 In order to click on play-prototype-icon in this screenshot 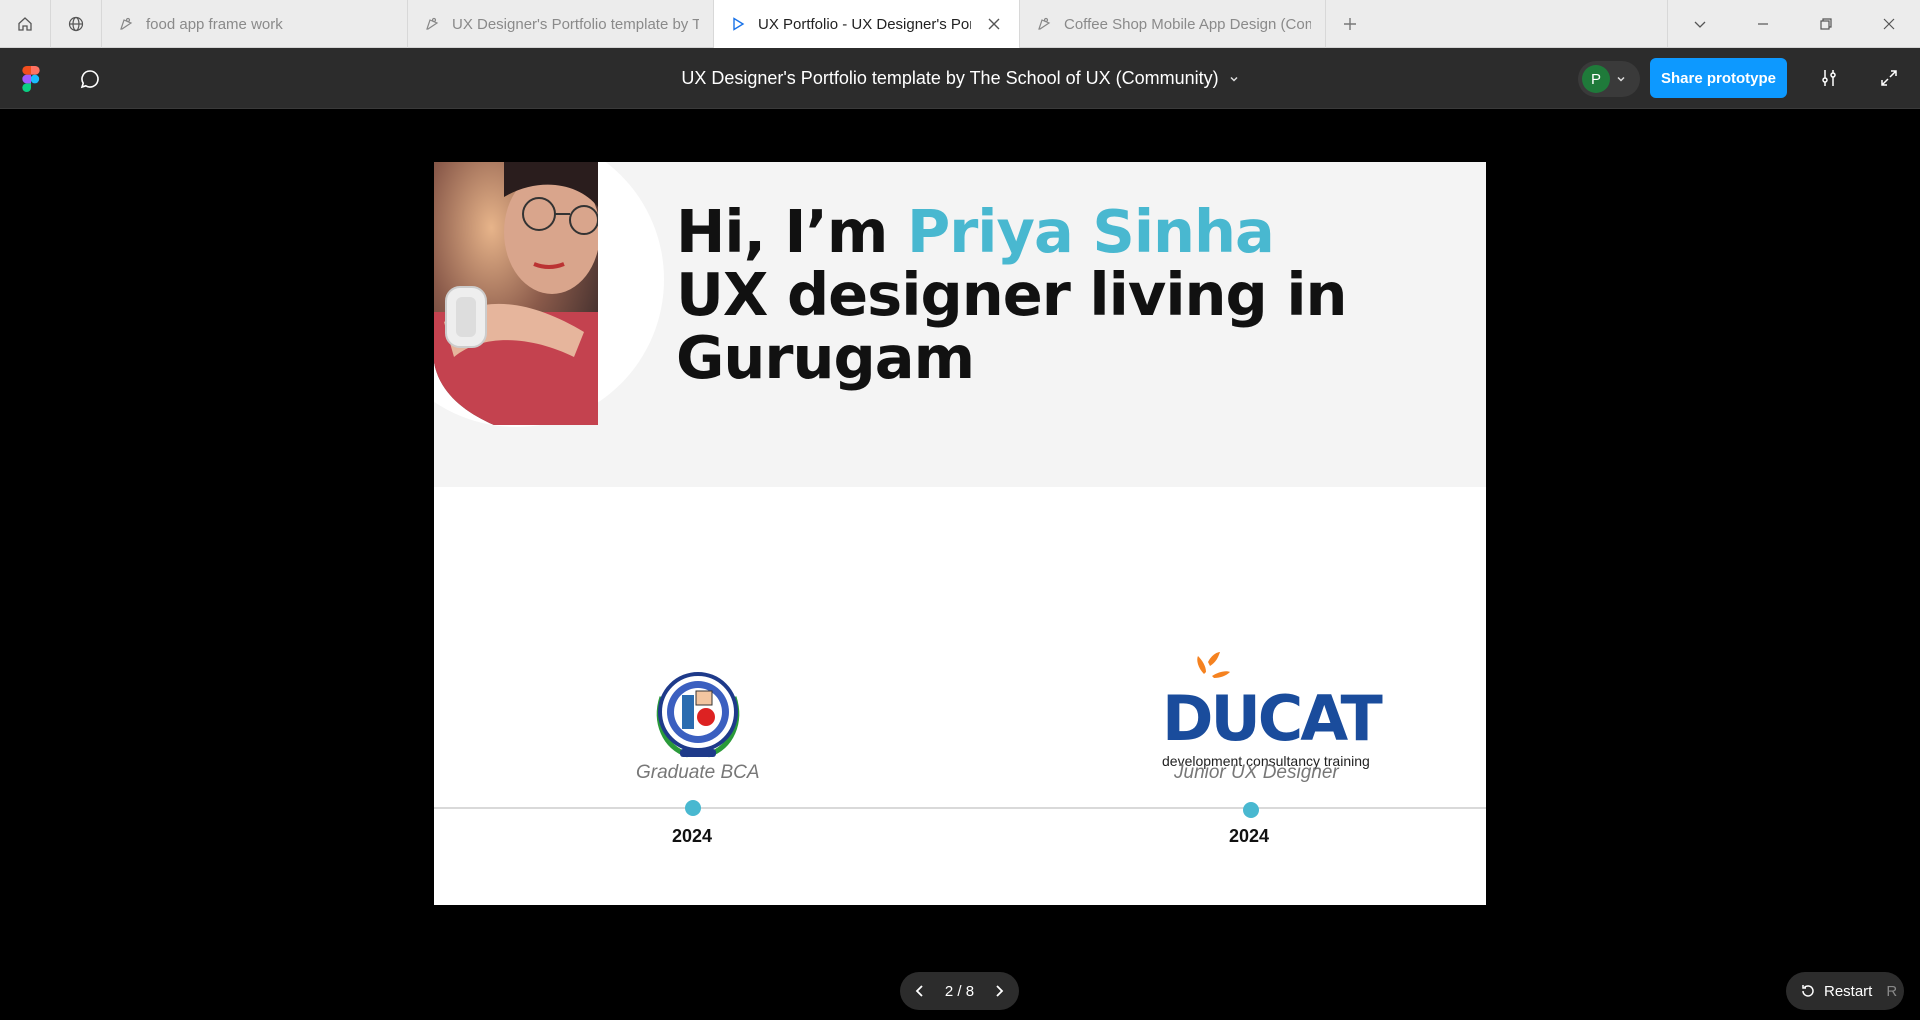, I will do `click(739, 24)`.